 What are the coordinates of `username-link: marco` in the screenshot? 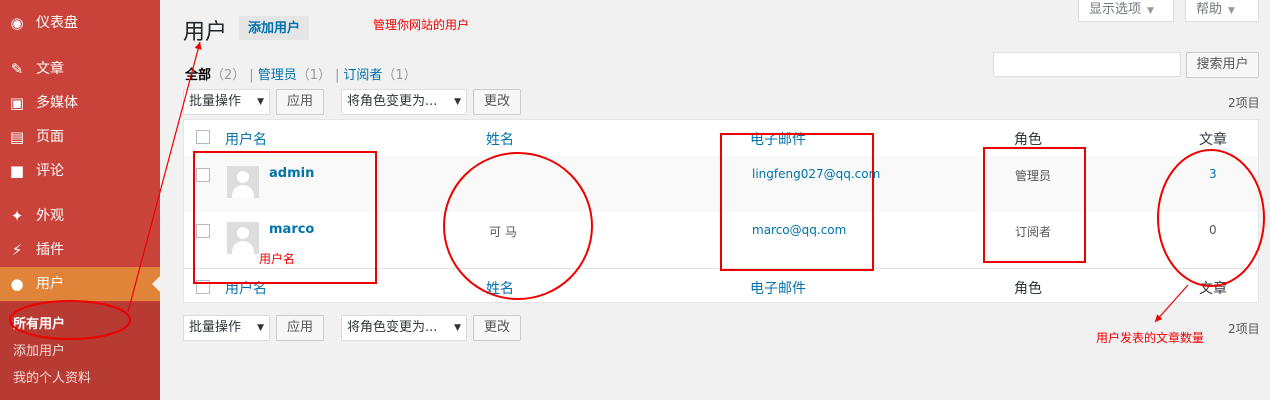 It's located at (291, 229).